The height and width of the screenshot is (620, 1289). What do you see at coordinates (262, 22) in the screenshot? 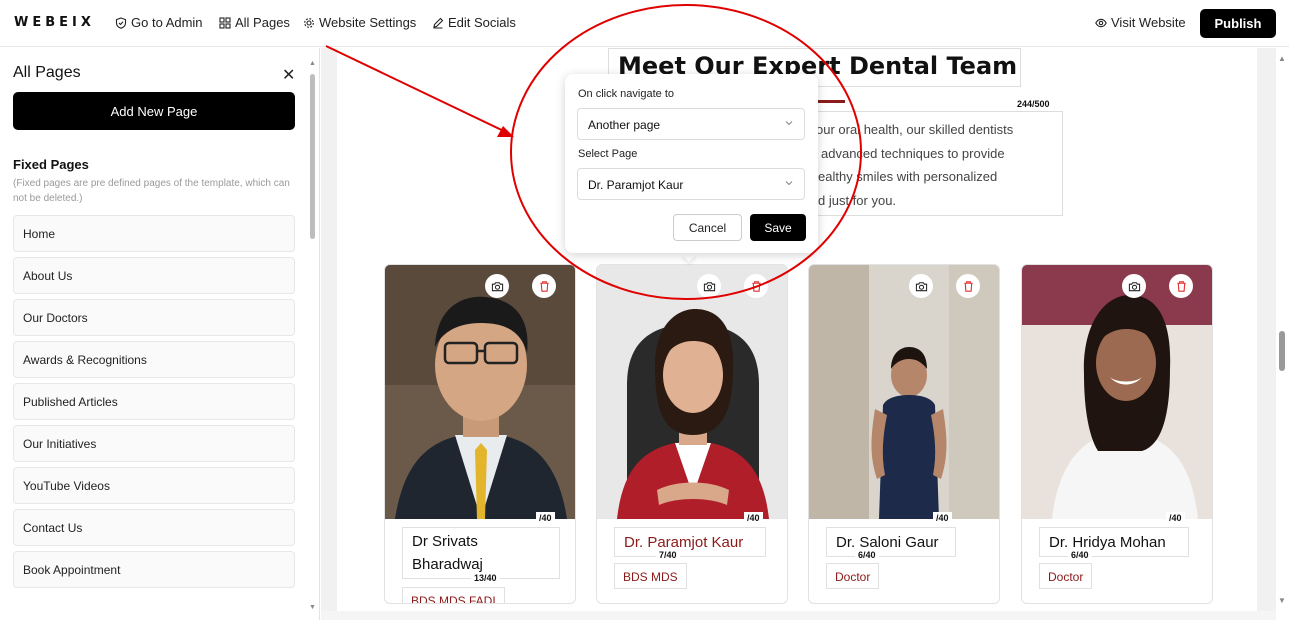
I see `all-pages-label: All Pages` at bounding box center [262, 22].